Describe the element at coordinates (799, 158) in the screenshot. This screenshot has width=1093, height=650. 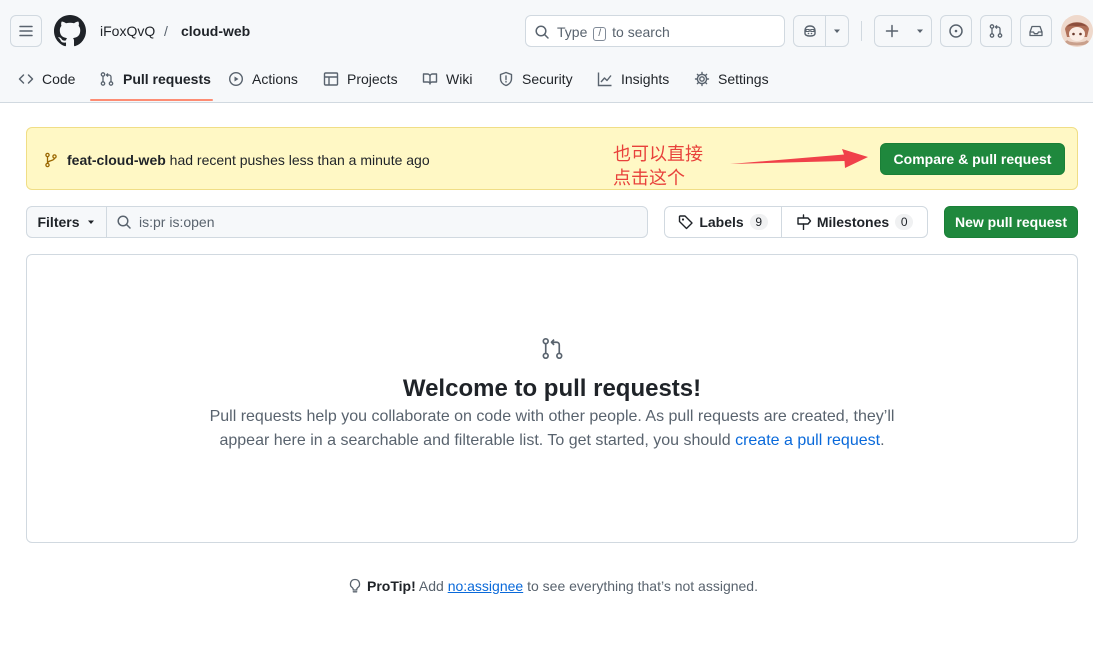
I see `annotation-arrow-icon` at that location.